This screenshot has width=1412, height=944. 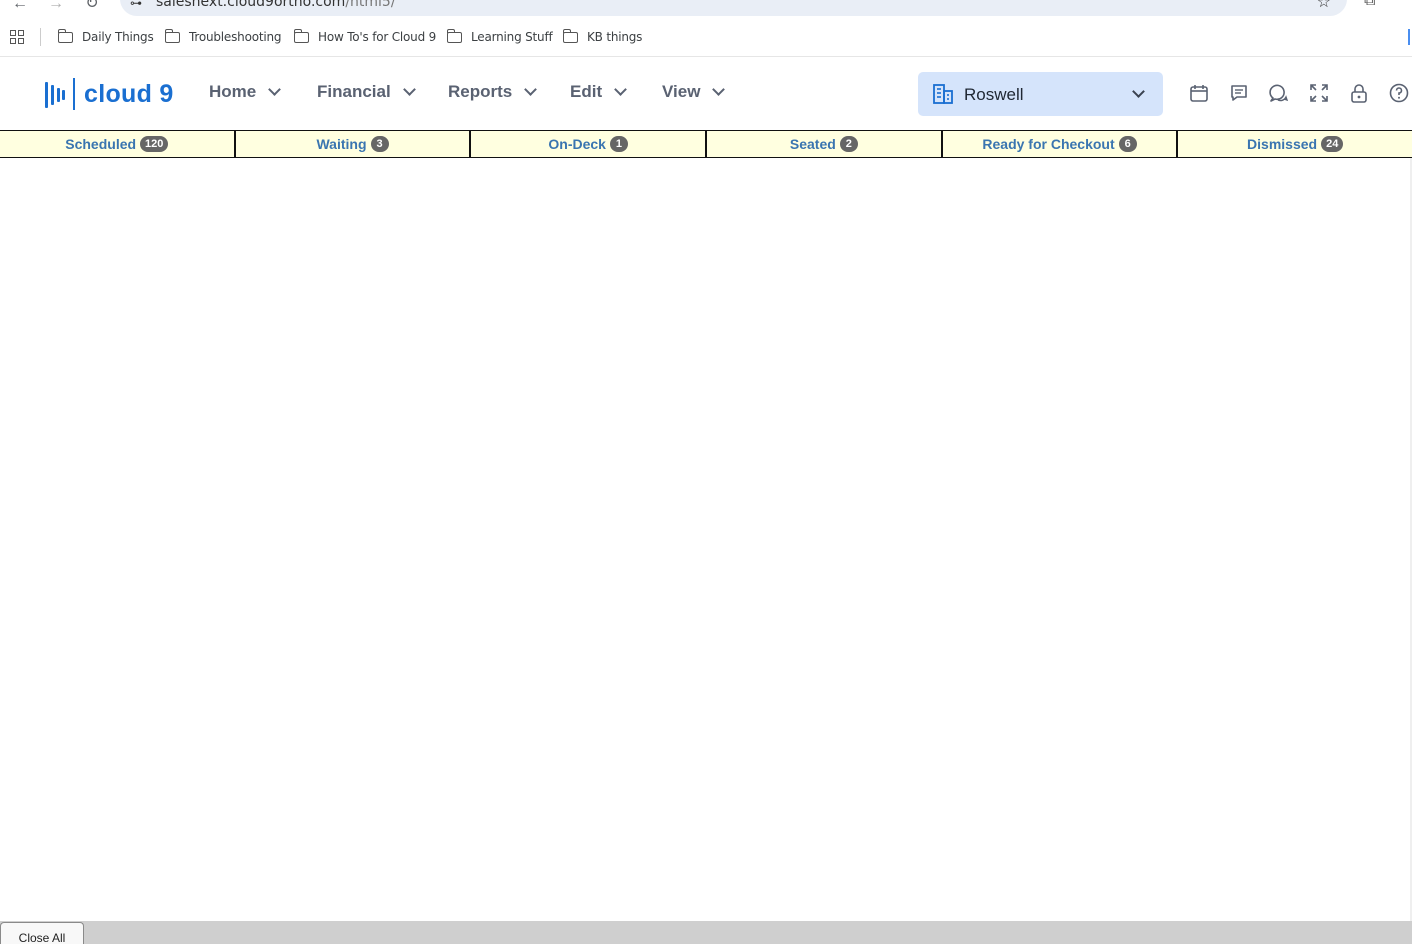 I want to click on menu-label: Edit, so click(x=586, y=91).